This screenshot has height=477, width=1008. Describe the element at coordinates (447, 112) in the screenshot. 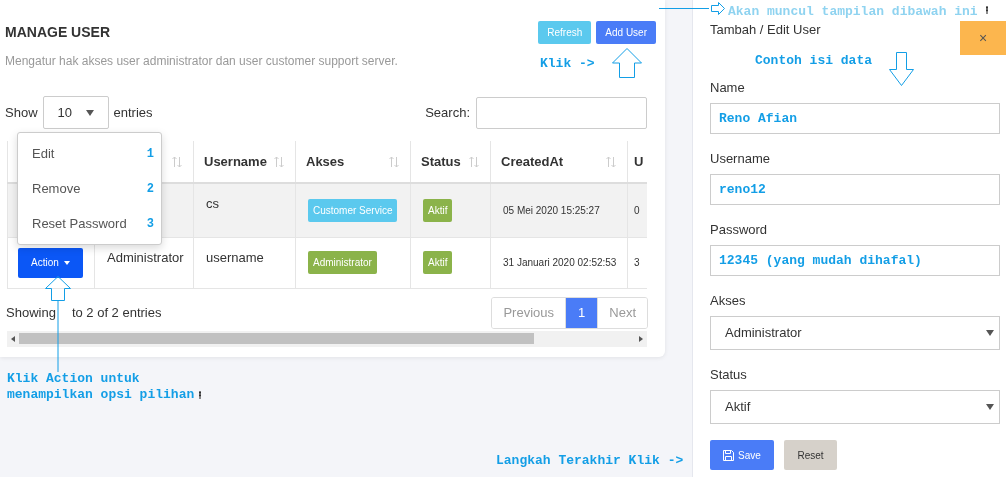

I see `search-label: Search:` at that location.